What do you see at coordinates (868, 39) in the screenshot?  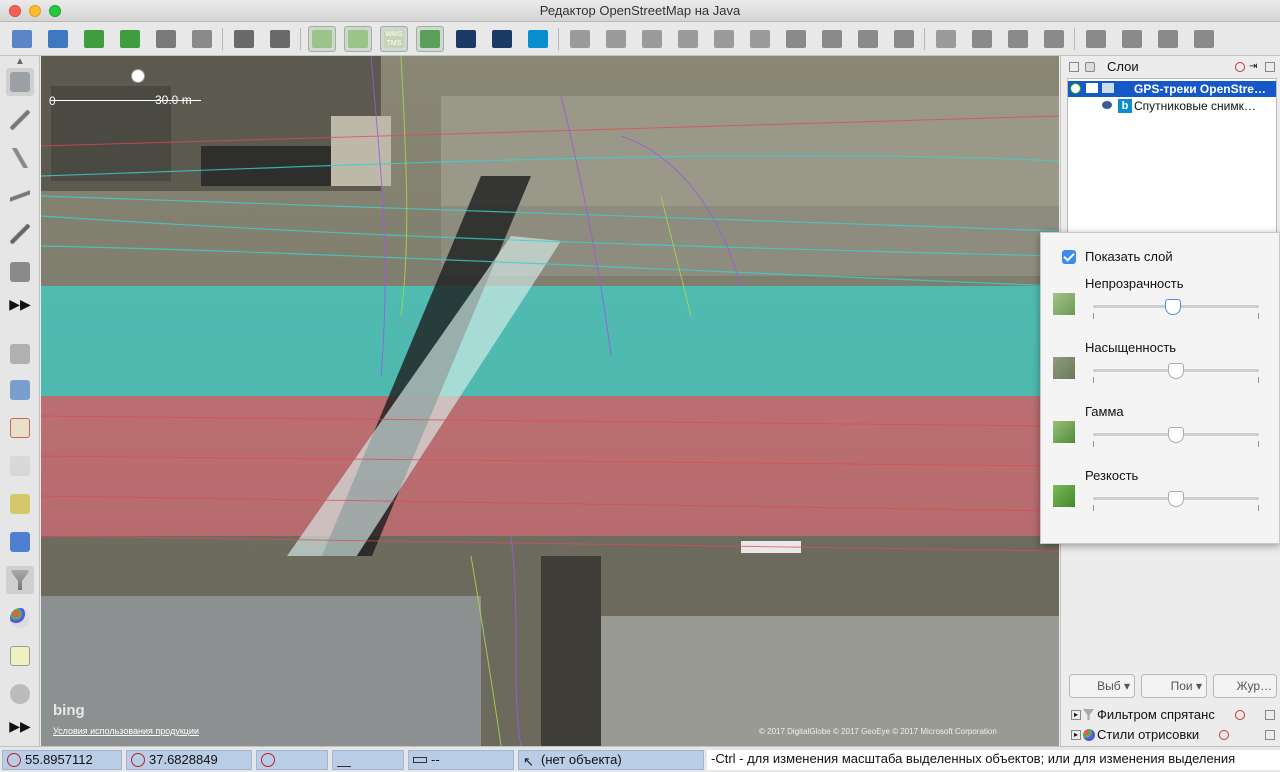 I see `bicycle-icon` at bounding box center [868, 39].